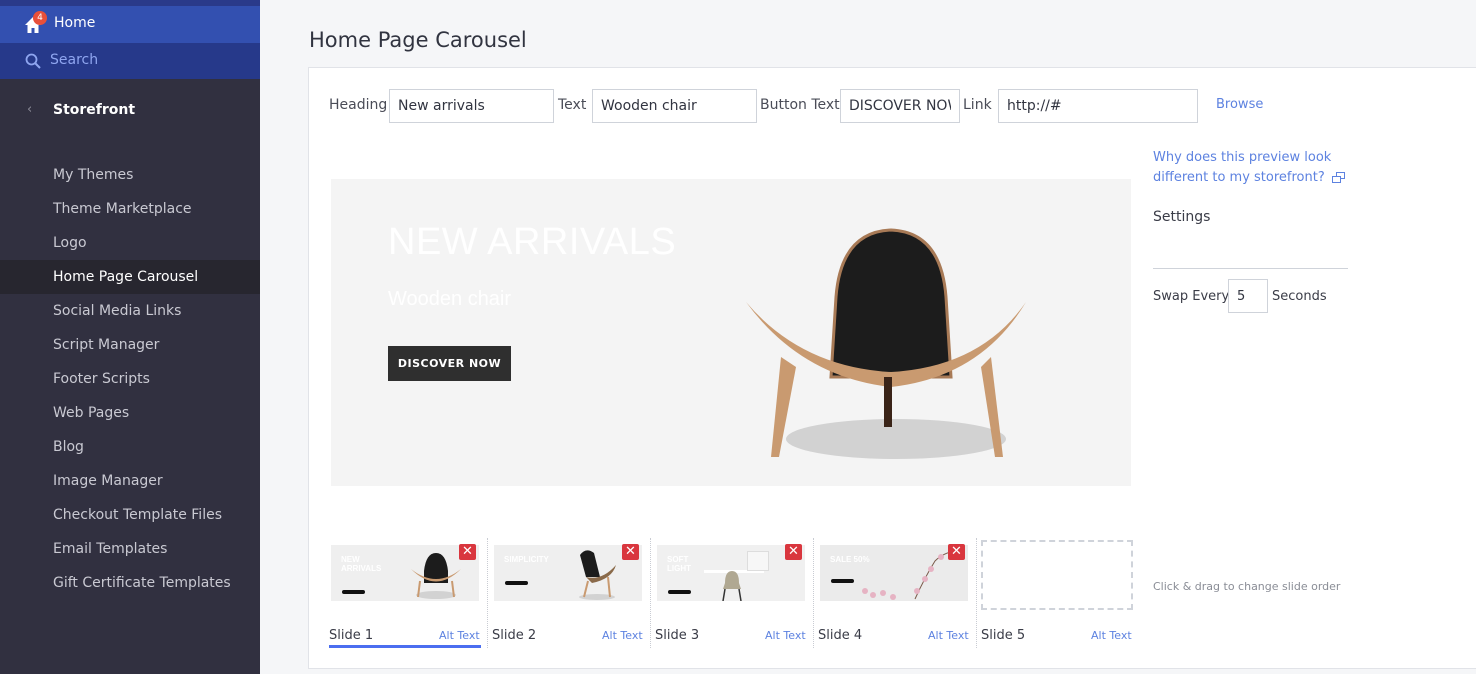  What do you see at coordinates (1057, 593) in the screenshot?
I see `slide-item-empty: Slide 5 Alt Text` at bounding box center [1057, 593].